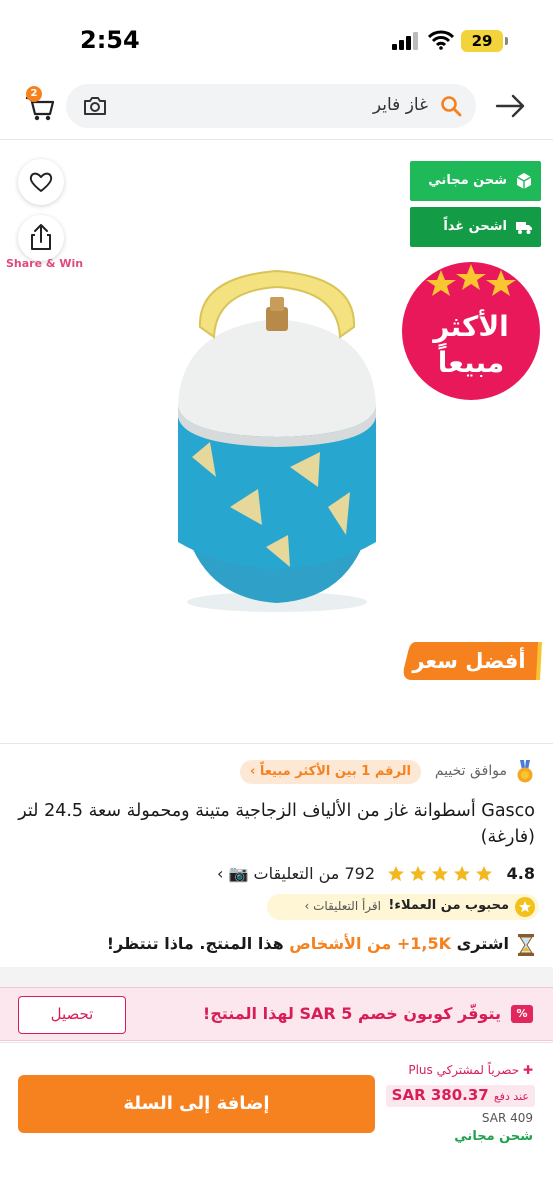  What do you see at coordinates (440, 1095) in the screenshot?
I see `plus-price: SAR 380.37` at bounding box center [440, 1095].